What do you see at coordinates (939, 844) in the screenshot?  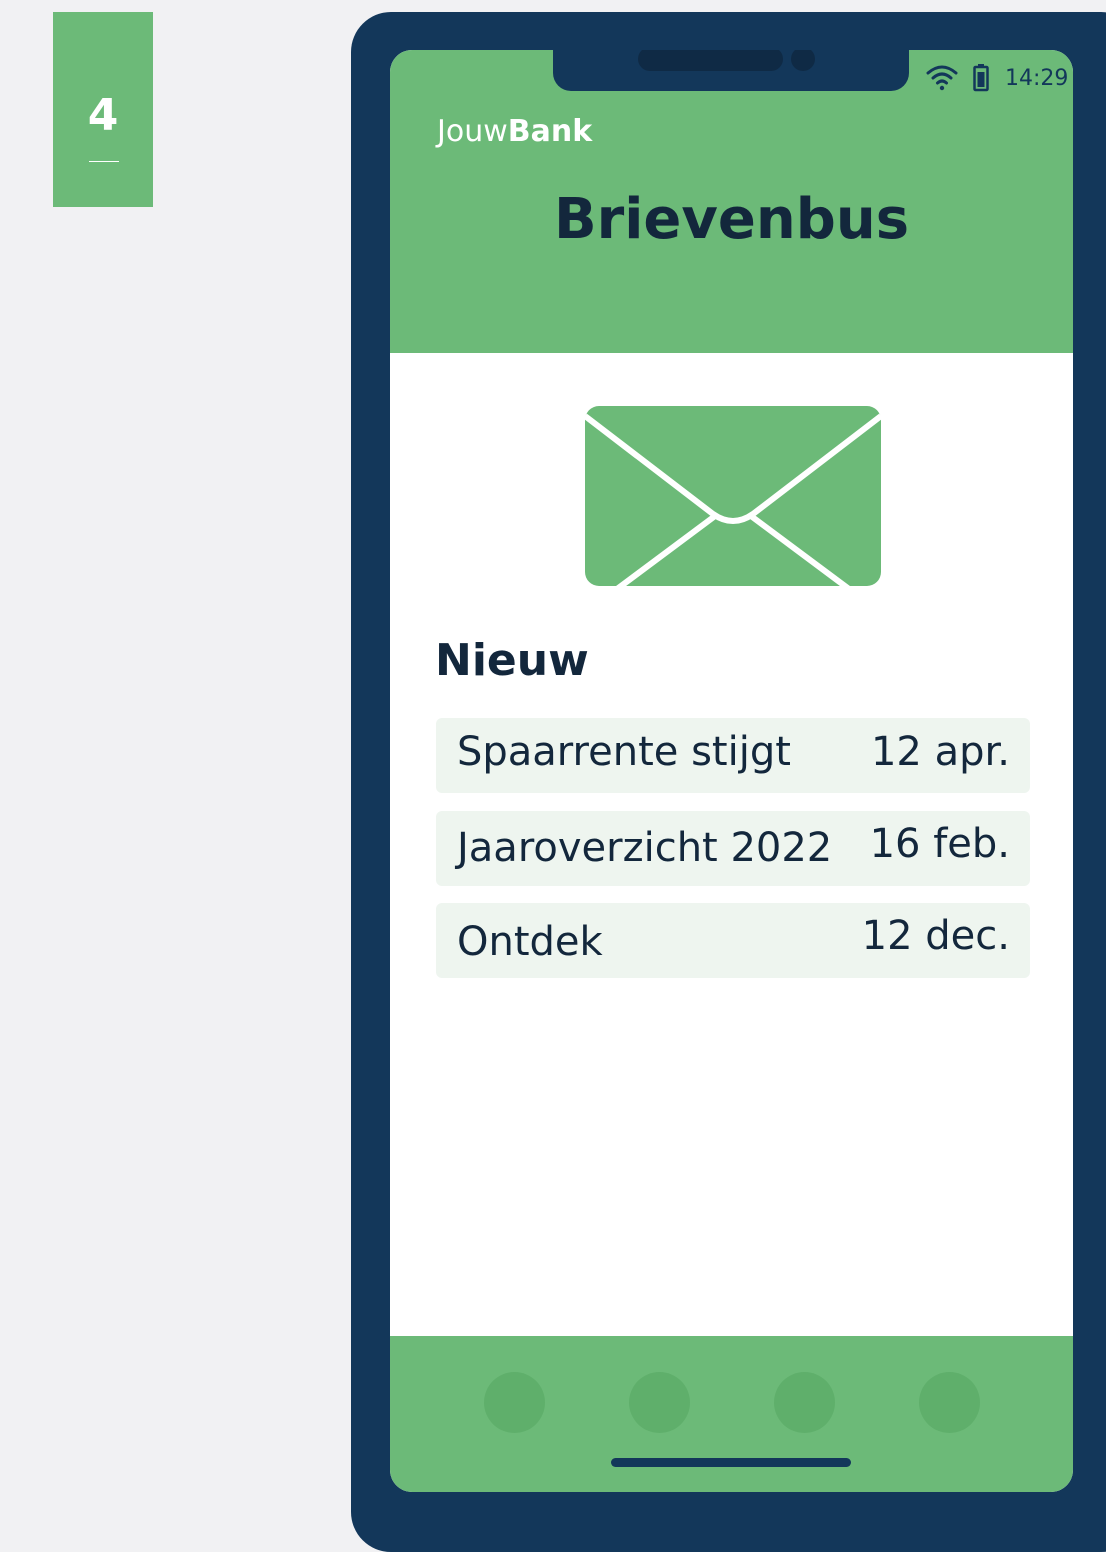 I see `mail-date: 16 feb.` at bounding box center [939, 844].